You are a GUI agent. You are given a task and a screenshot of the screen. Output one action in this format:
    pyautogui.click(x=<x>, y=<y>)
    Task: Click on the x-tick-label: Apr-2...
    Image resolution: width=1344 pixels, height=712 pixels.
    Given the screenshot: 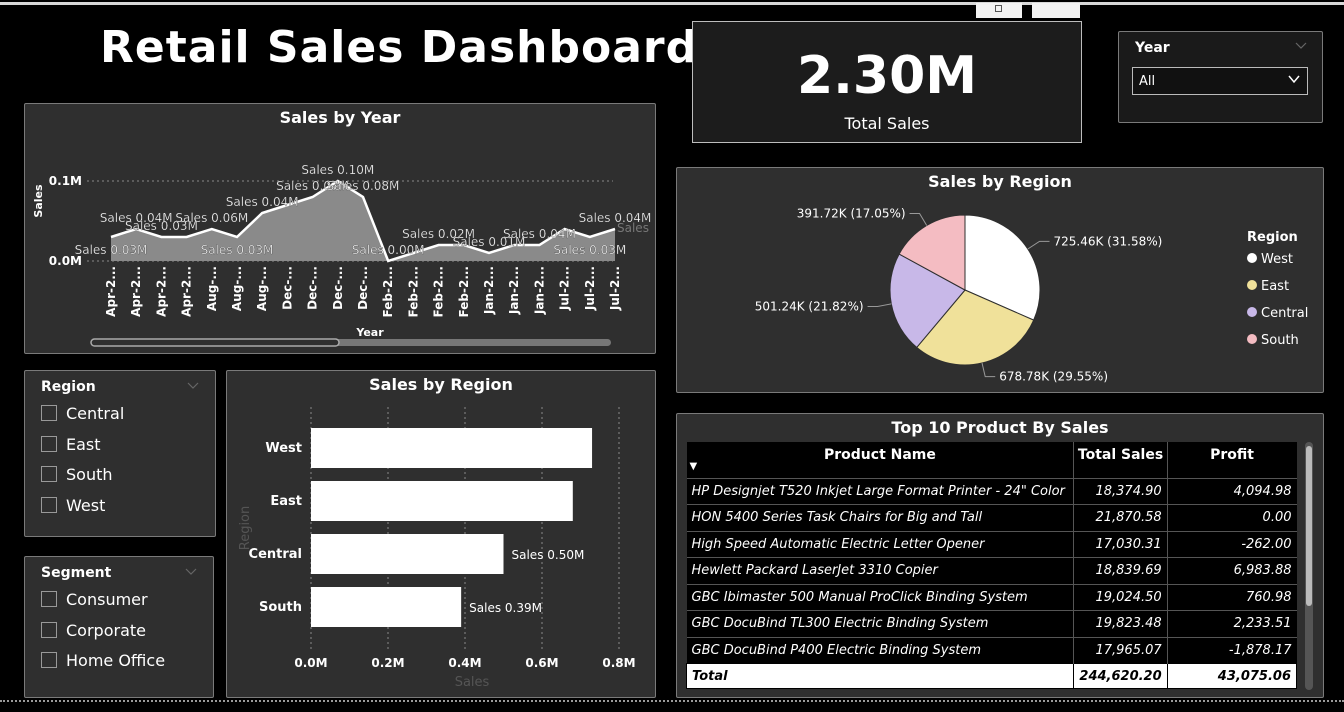 What is the action you would take?
    pyautogui.click(x=161, y=291)
    